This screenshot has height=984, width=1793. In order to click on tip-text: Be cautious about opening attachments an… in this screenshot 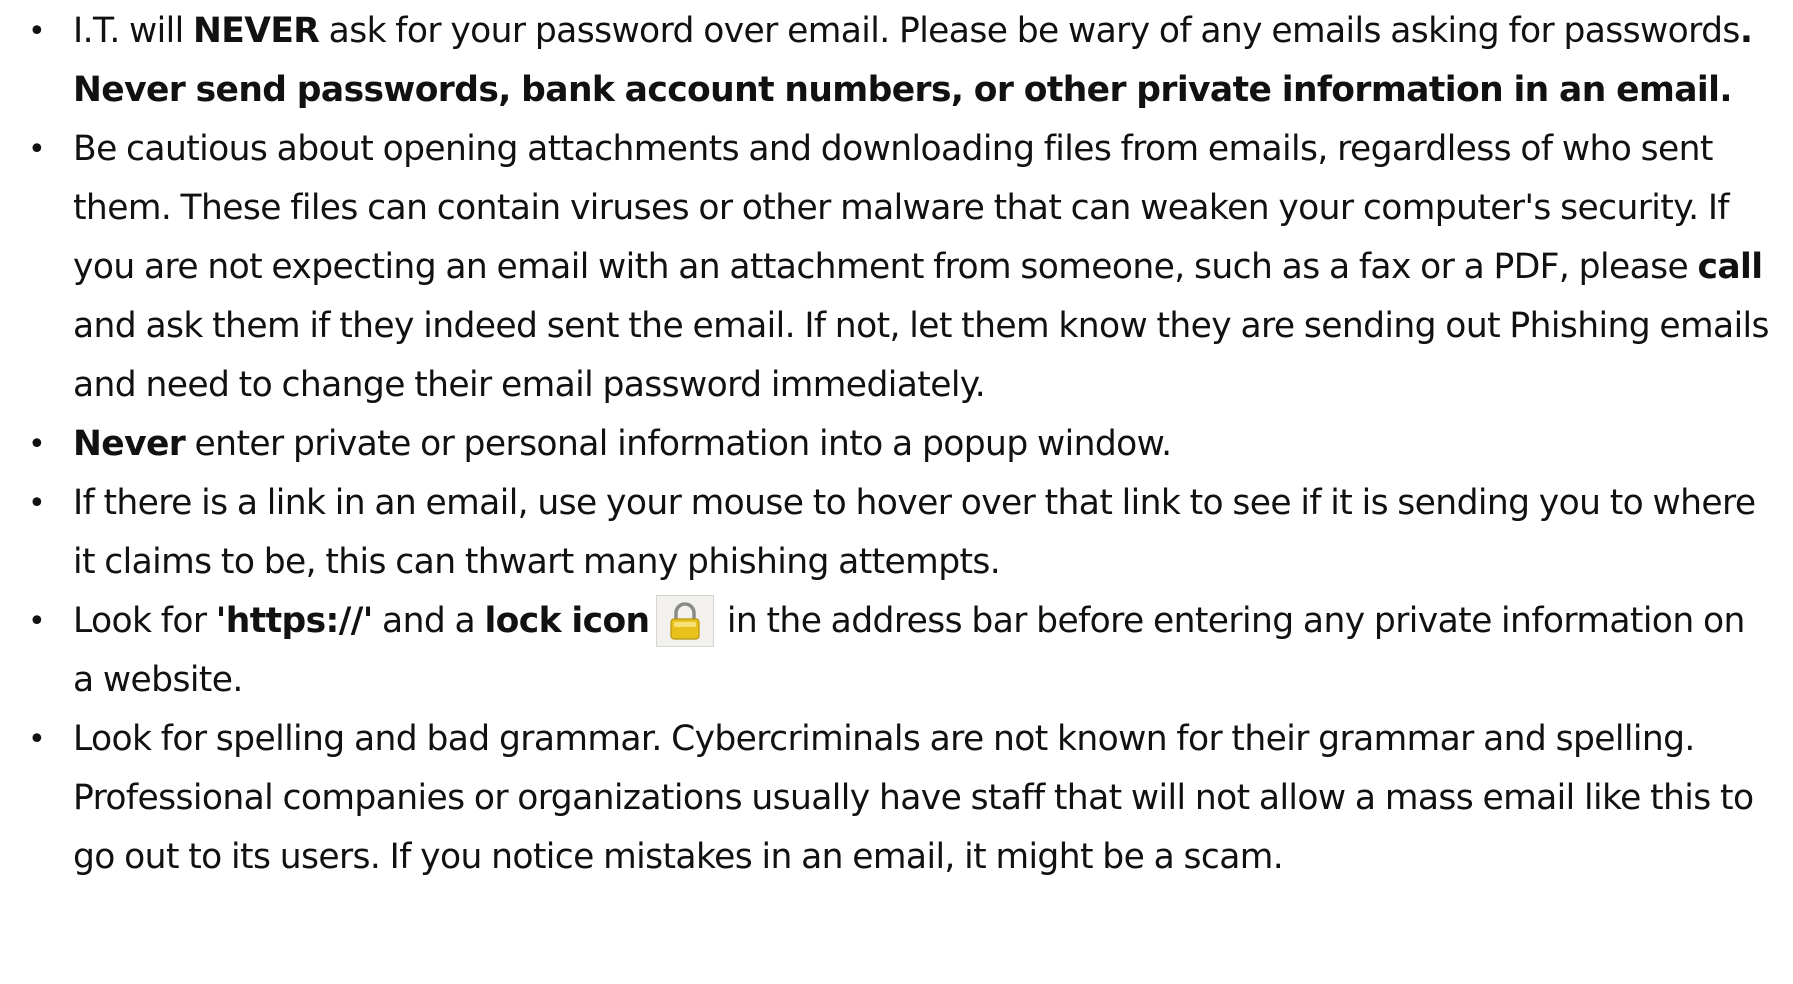, I will do `click(901, 208)`.